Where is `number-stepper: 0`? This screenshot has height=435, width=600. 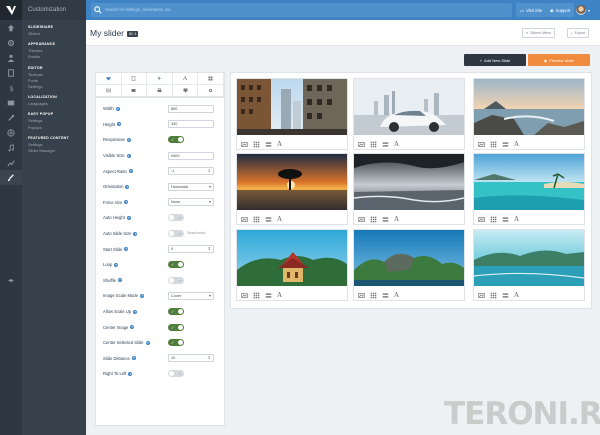
number-stepper: 0 is located at coordinates (191, 249).